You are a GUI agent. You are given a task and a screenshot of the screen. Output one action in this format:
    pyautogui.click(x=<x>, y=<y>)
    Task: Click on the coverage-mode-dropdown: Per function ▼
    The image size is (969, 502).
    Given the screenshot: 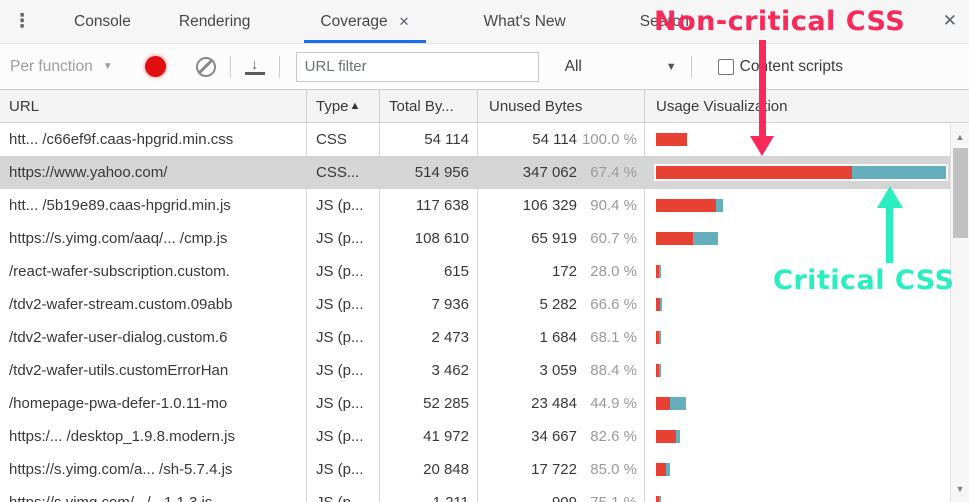 What is the action you would take?
    pyautogui.click(x=61, y=67)
    